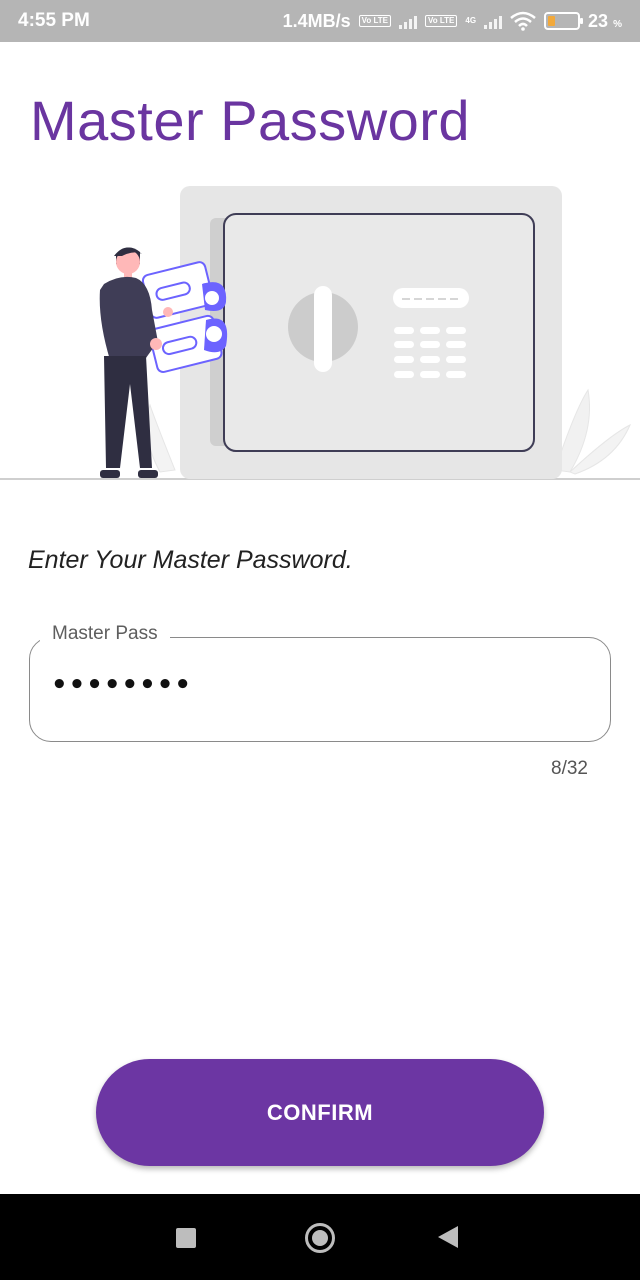 This screenshot has height=1280, width=640. What do you see at coordinates (105, 634) in the screenshot?
I see `master-pass-label: Master Pass` at bounding box center [105, 634].